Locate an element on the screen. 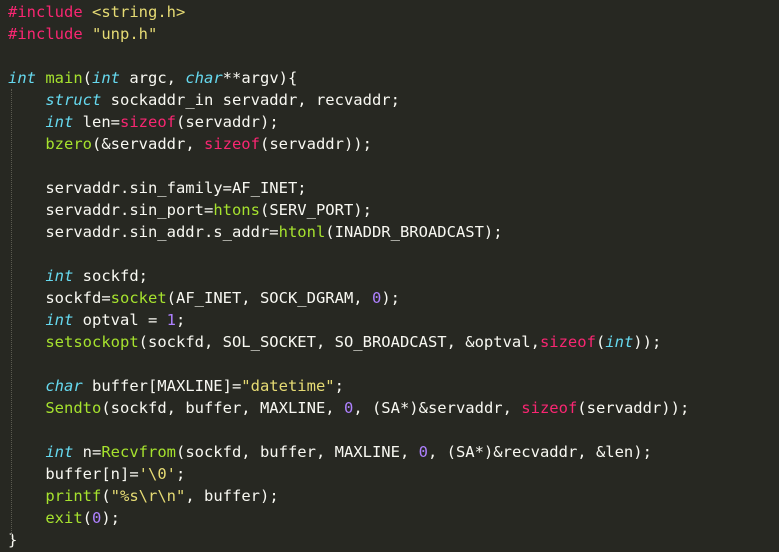 This screenshot has width=779, height=552. code-line: servaddr.sin_port=htons(SERV_PORT); is located at coordinates (389, 210).